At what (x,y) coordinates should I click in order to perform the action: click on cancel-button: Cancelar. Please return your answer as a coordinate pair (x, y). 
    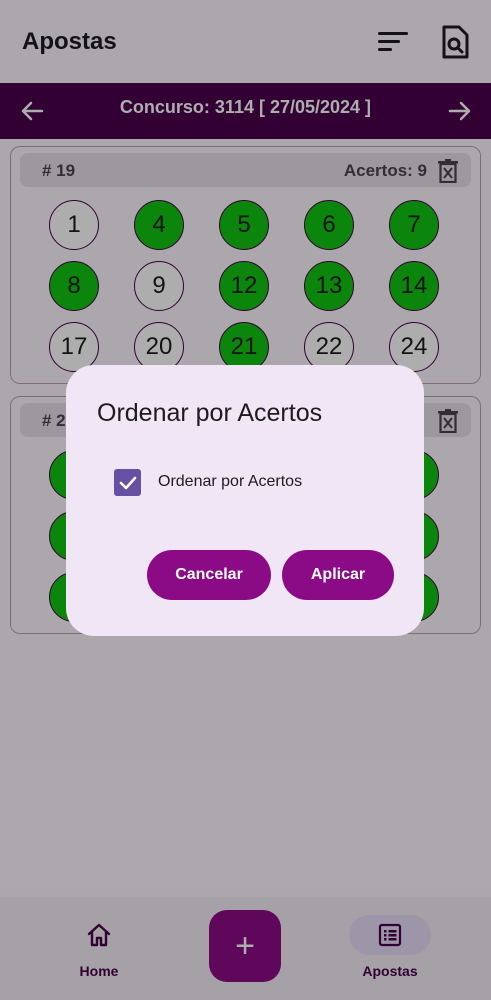
    Looking at the image, I should click on (209, 575).